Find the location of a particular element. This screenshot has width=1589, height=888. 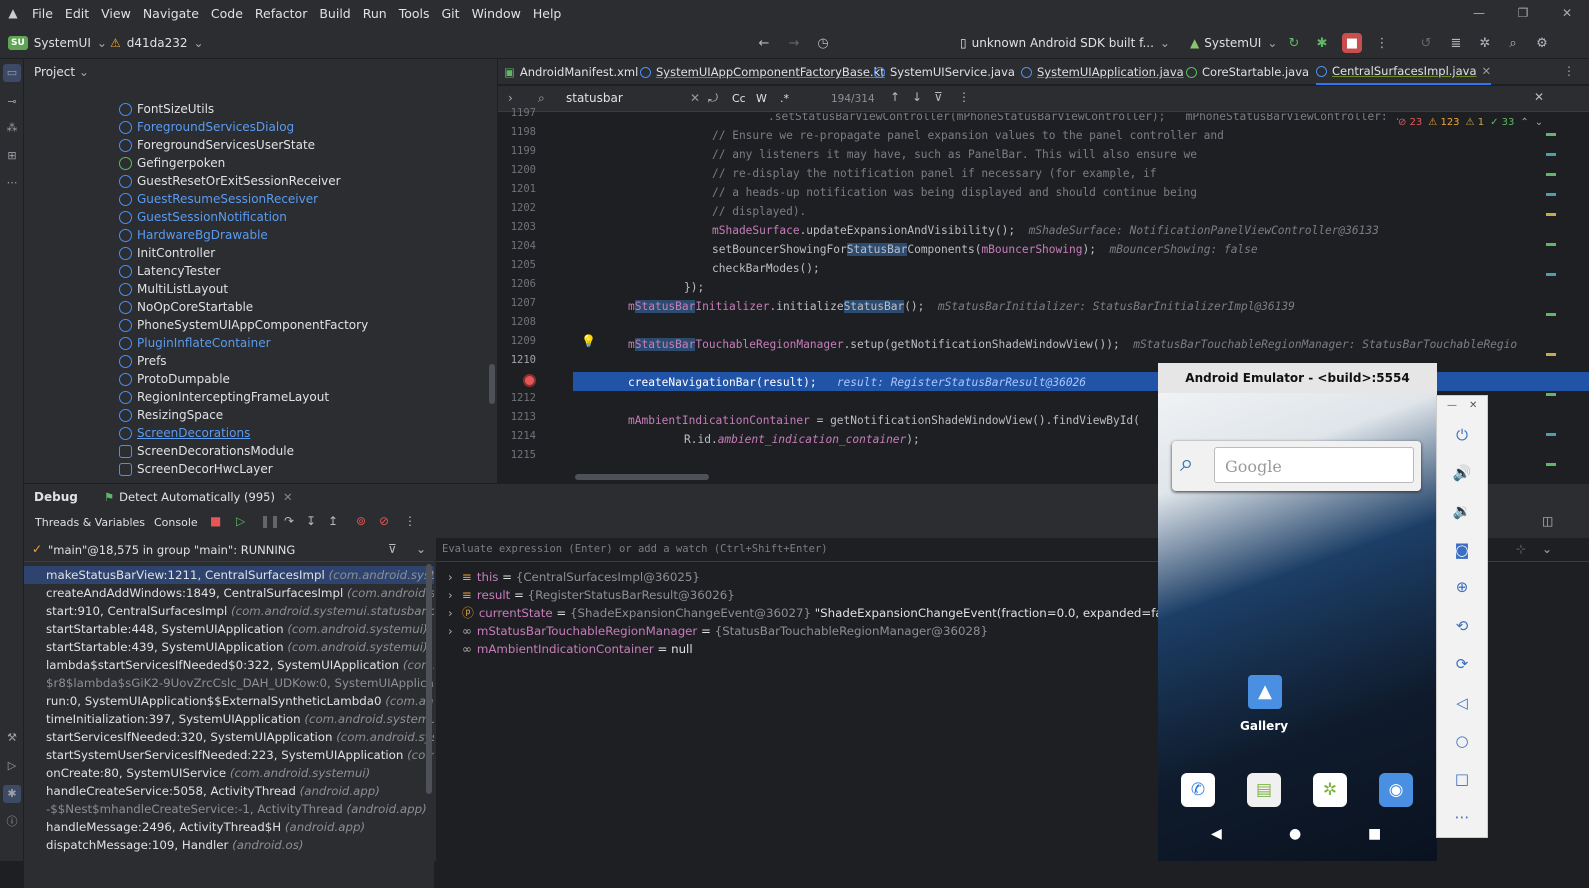

tabs-more-icon: ⋮ is located at coordinates (1569, 71).